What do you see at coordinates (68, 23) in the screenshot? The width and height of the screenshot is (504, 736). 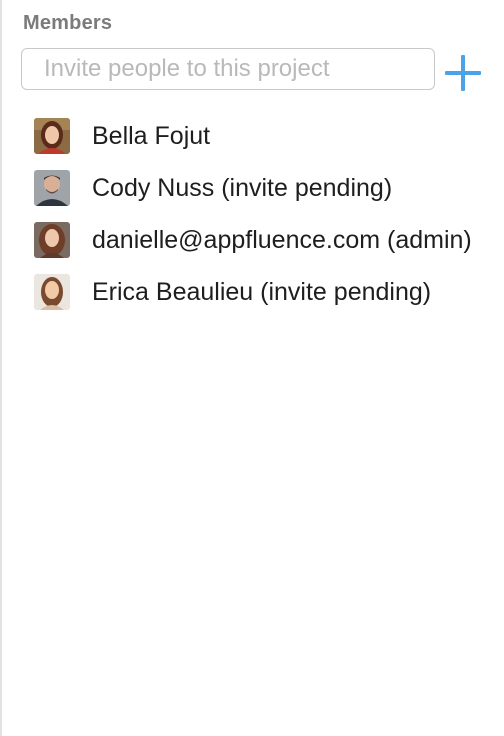 I see `members-heading: Members` at bounding box center [68, 23].